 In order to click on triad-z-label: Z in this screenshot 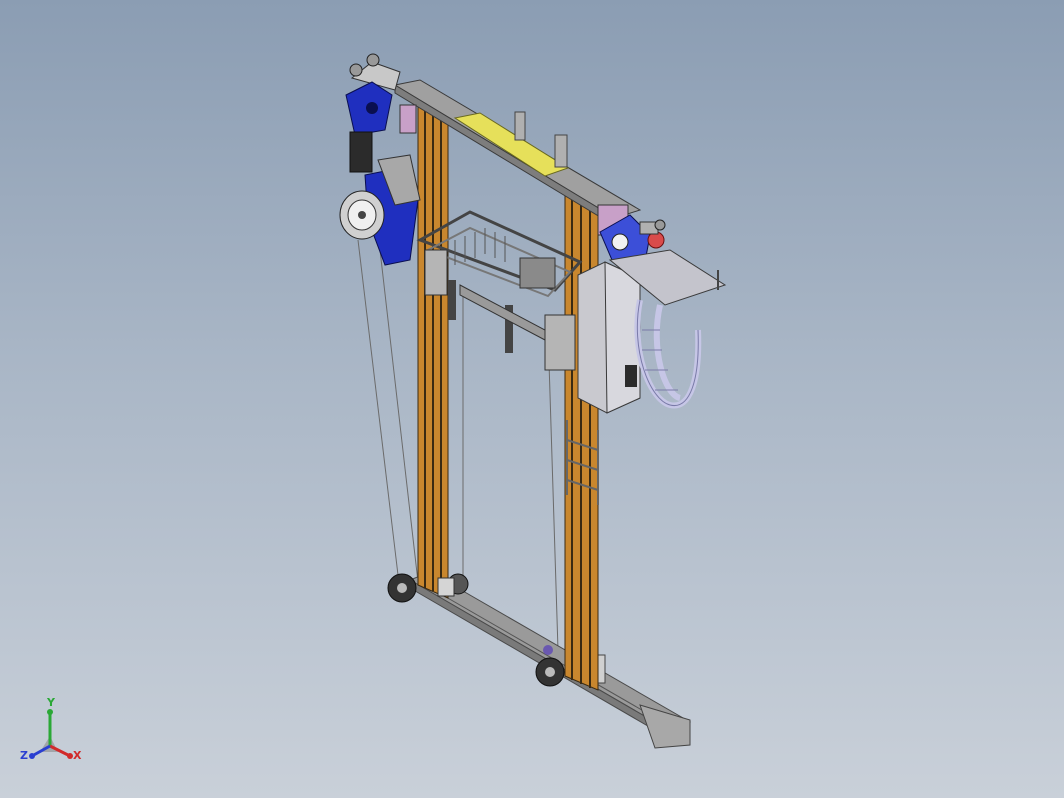, I will do `click(24, 755)`.